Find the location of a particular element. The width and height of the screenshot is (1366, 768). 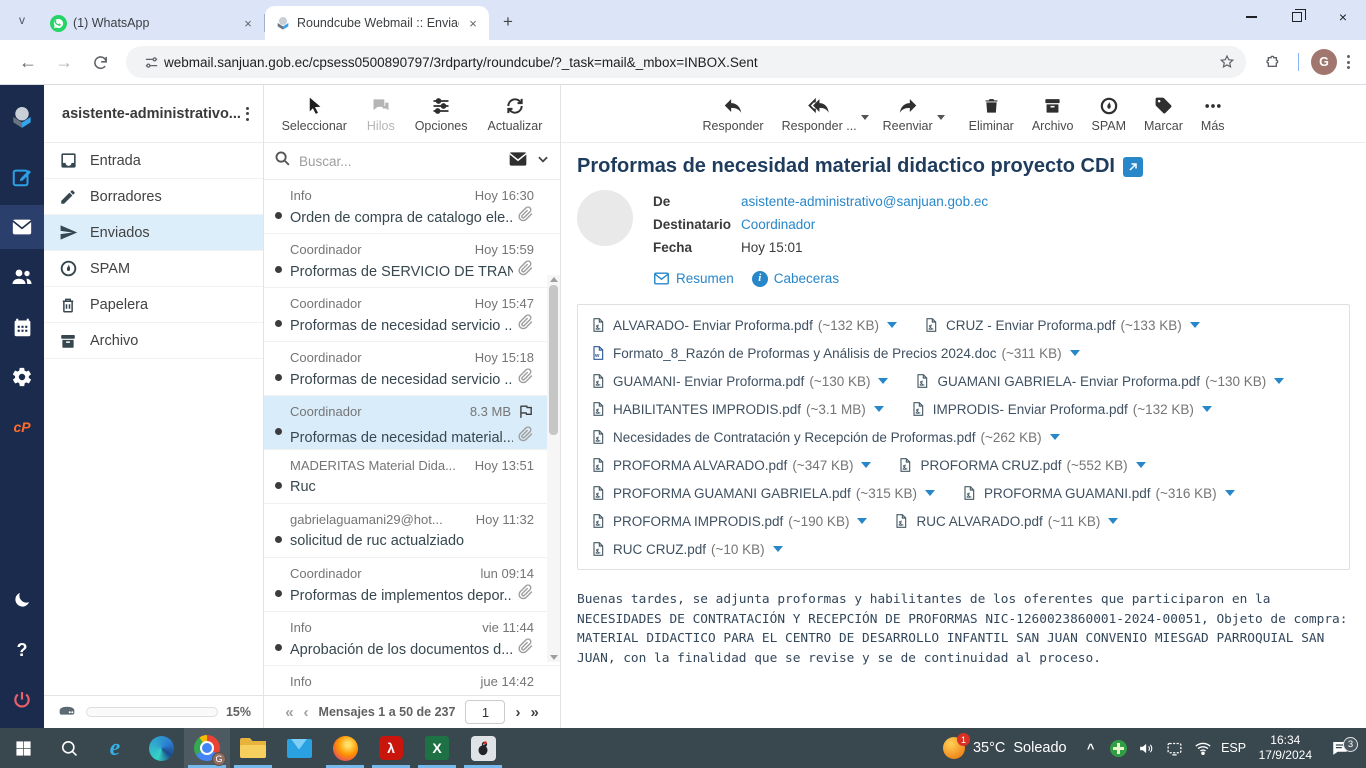

bookmark-star-icon is located at coordinates (1227, 62).